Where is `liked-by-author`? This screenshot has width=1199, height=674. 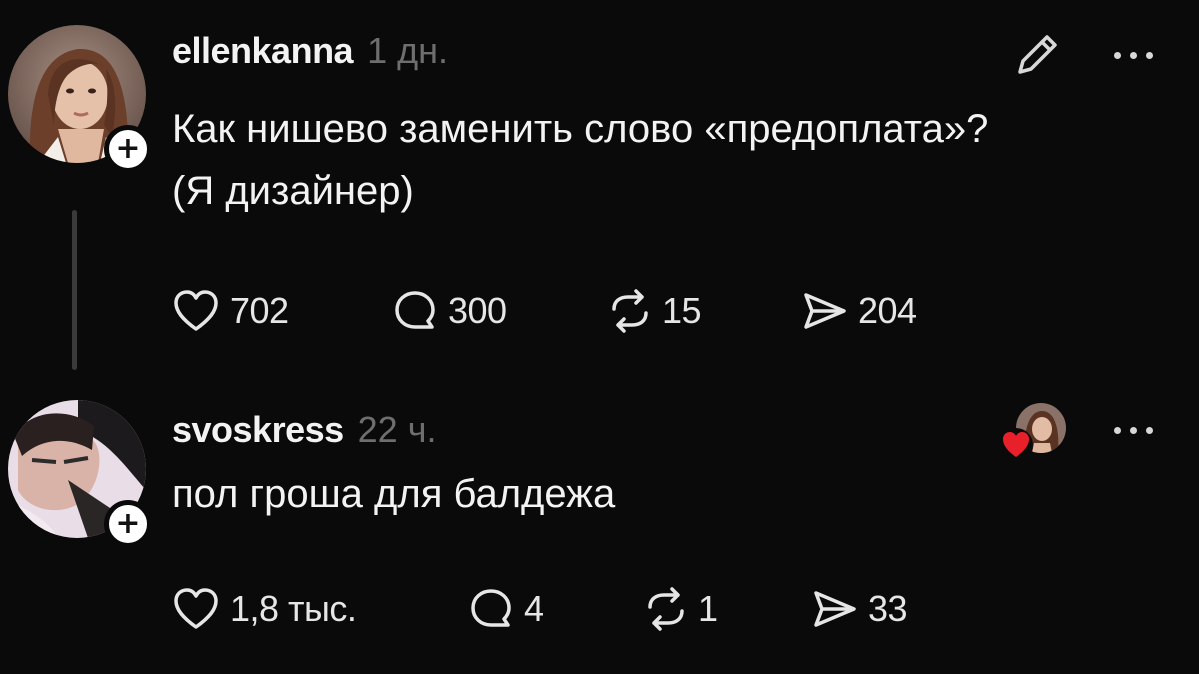
liked-by-author is located at coordinates (1034, 433).